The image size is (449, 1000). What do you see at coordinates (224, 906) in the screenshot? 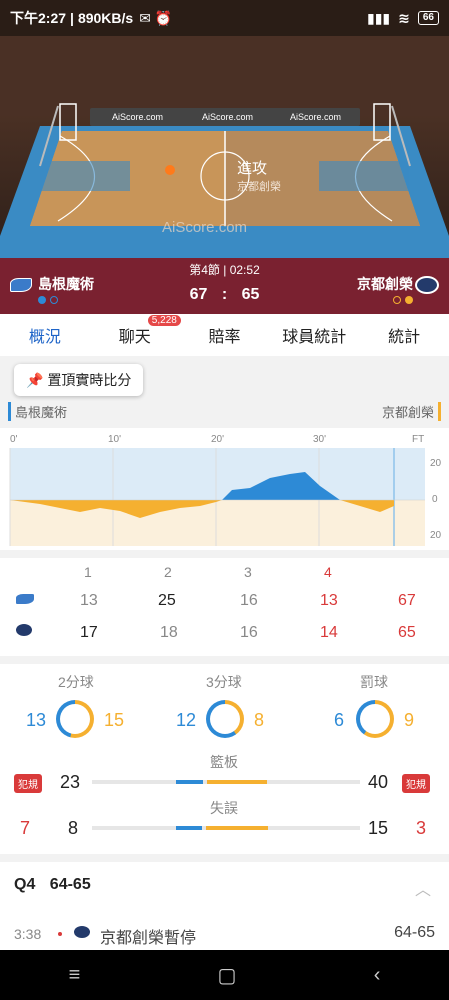
I see `event-list: Q4 64-65 ︿ 3:38 京都創榮暫停 64-65` at bounding box center [224, 906].